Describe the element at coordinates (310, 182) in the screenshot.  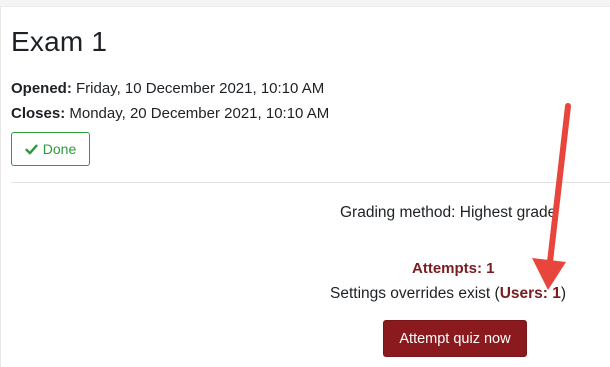
I see `divider` at that location.